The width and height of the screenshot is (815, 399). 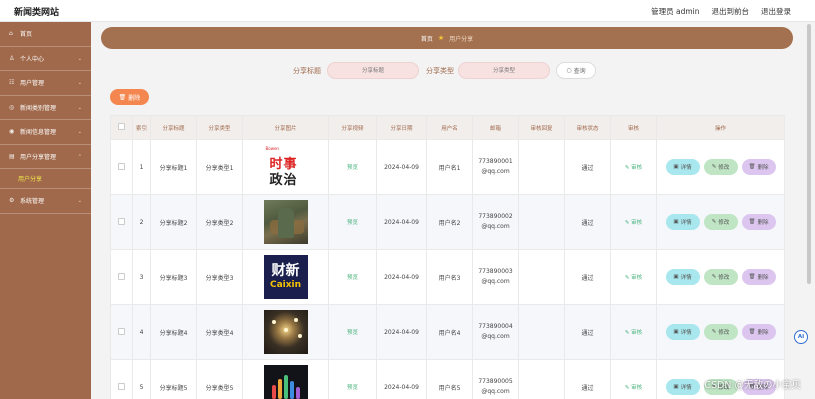 What do you see at coordinates (776, 11) in the screenshot?
I see `logout-link: 退出登录` at bounding box center [776, 11].